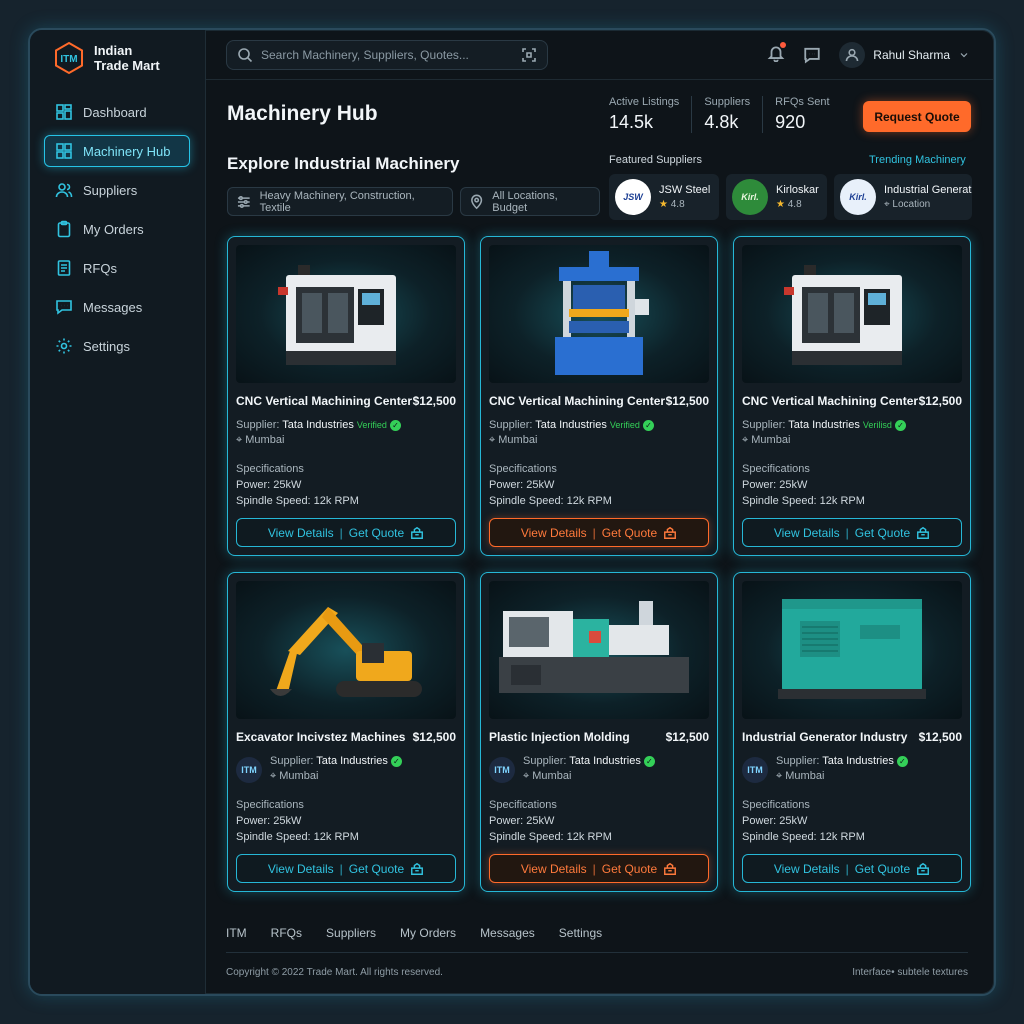  I want to click on location-filter: All Locations, Budget, so click(530, 201).